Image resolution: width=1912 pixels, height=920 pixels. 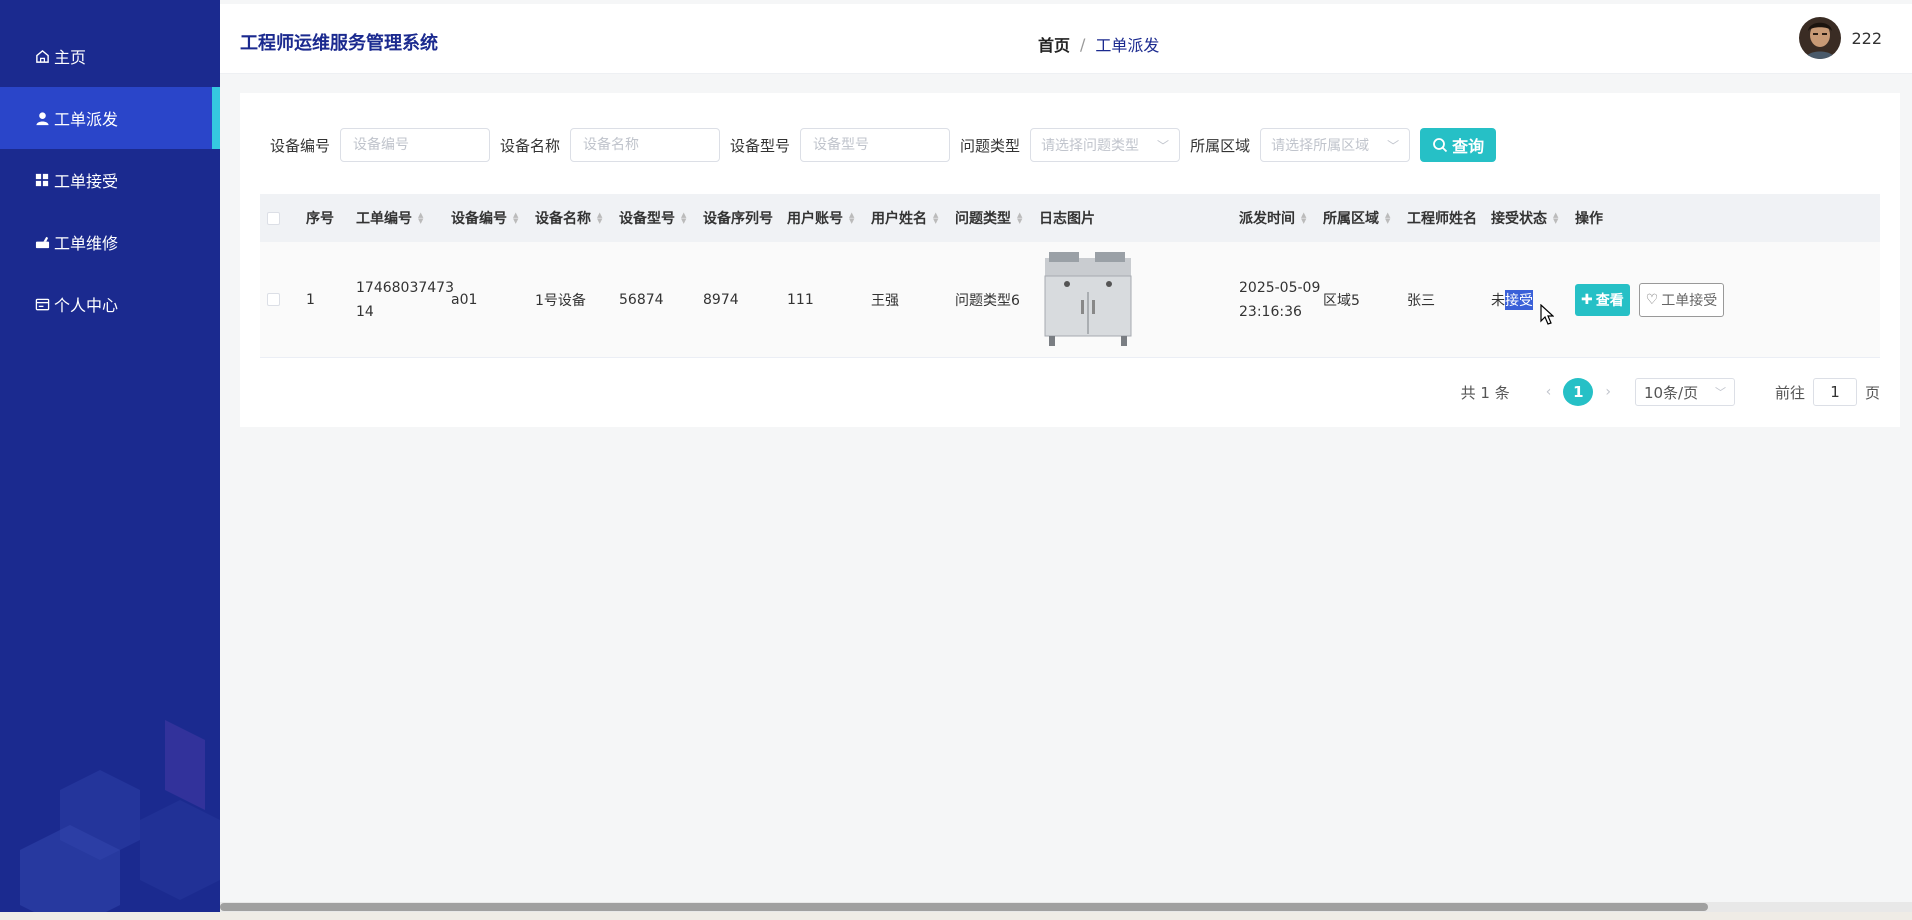 What do you see at coordinates (563, 219) in the screenshot?
I see `header-label: 设备名称` at bounding box center [563, 219].